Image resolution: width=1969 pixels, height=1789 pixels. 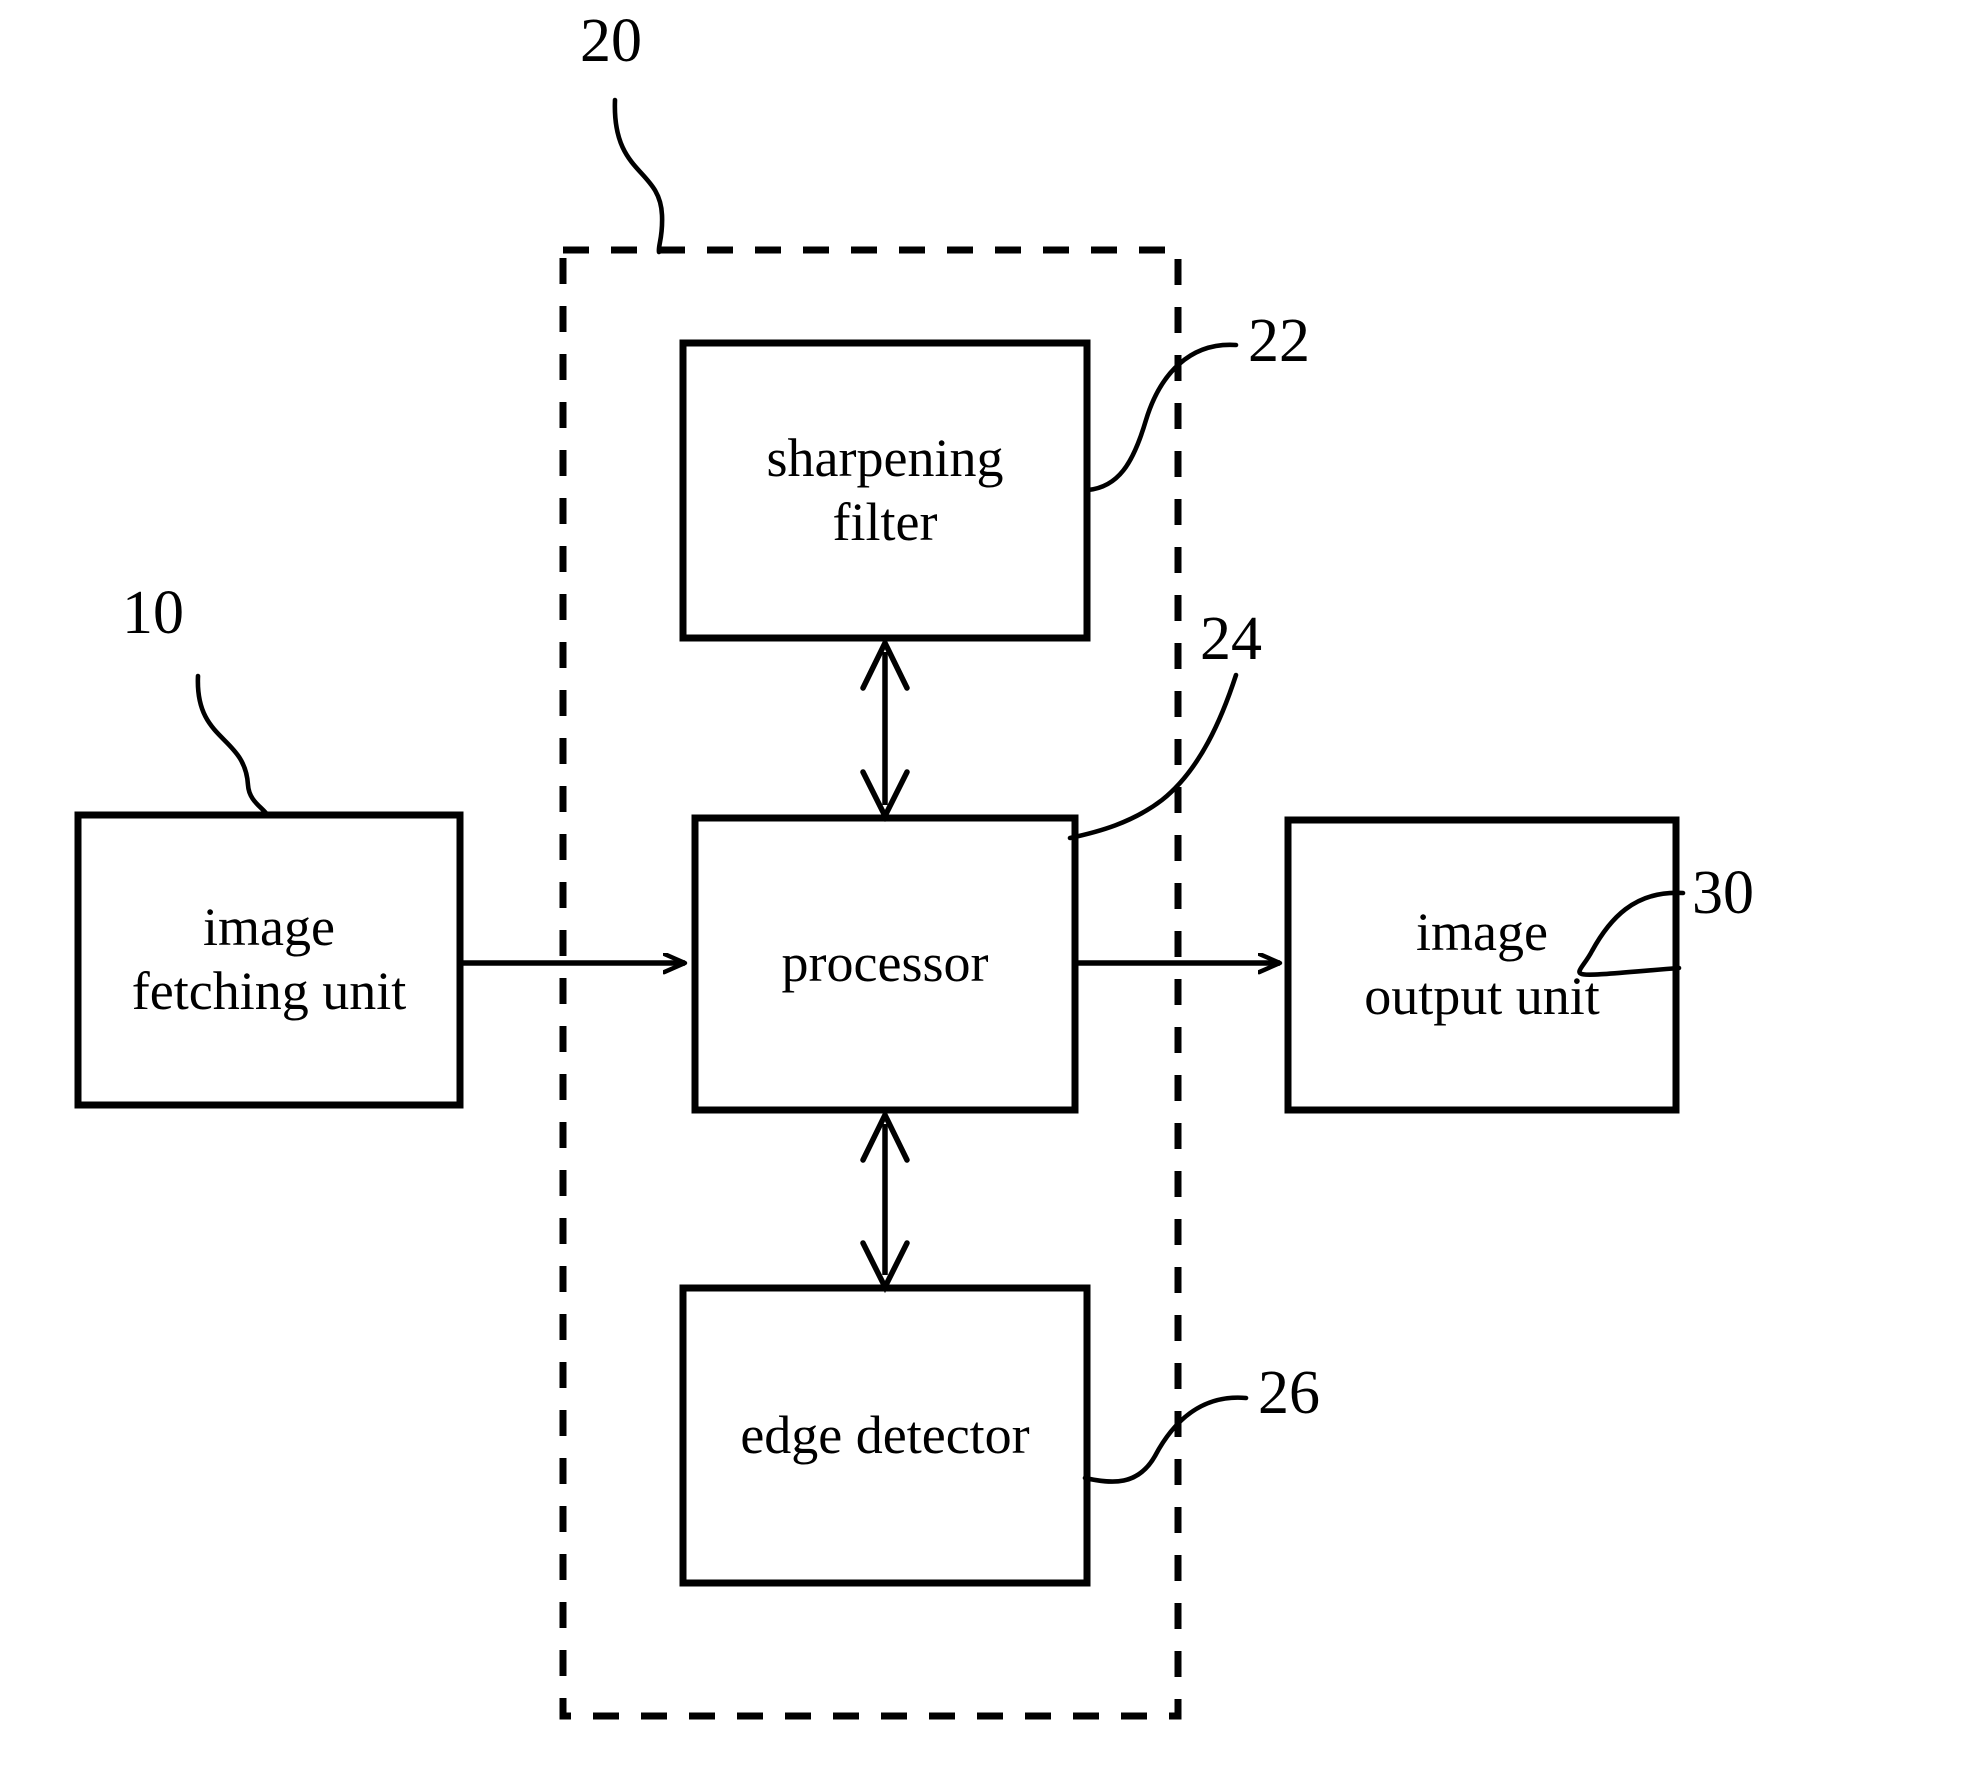 What do you see at coordinates (885, 964) in the screenshot?
I see `processor-box` at bounding box center [885, 964].